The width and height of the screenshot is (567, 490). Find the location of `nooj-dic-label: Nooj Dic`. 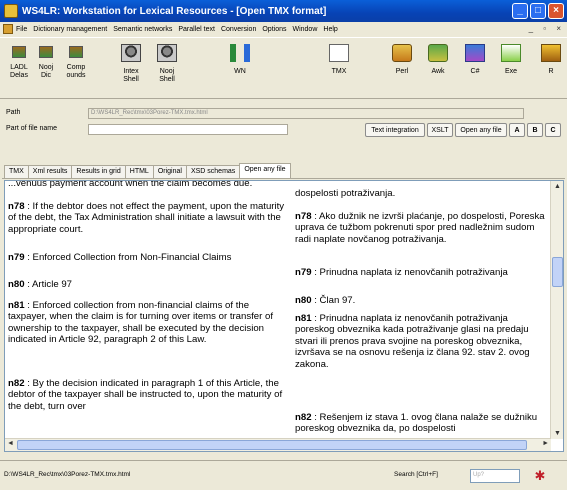

nooj-dic-label: Nooj Dic is located at coordinates (46, 71).